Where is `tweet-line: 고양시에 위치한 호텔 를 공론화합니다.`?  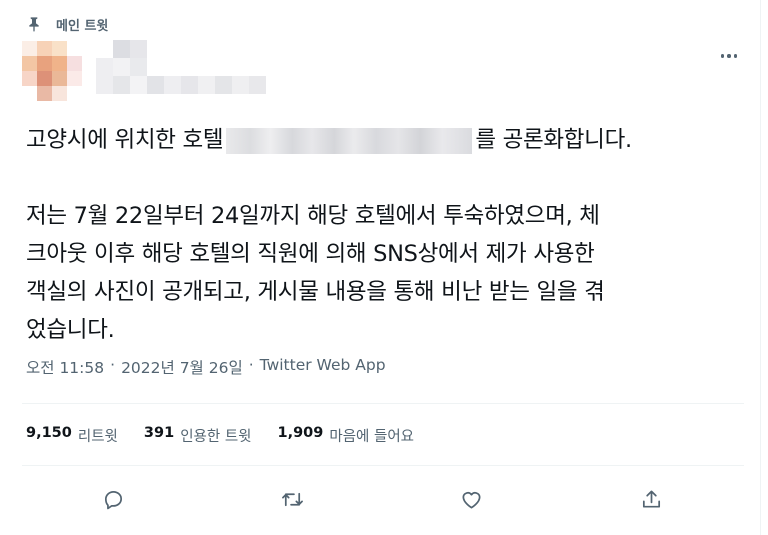 tweet-line: 고양시에 위치한 호텔 를 공론화합니다. is located at coordinates (386, 140).